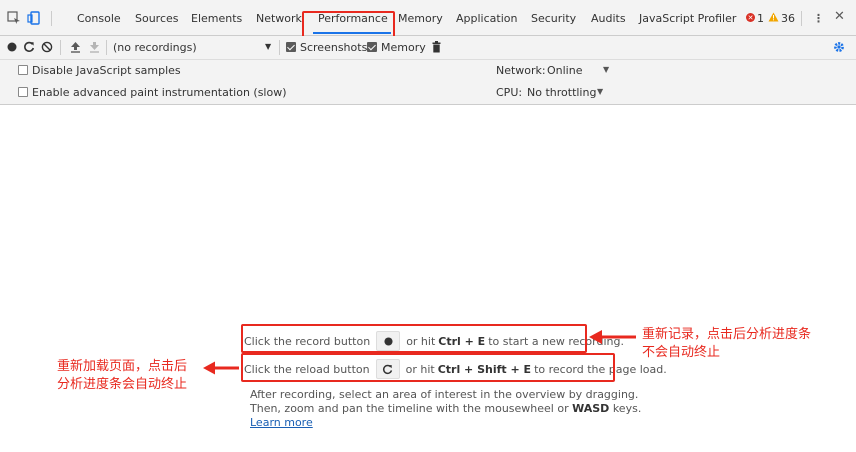  Describe the element at coordinates (727, 334) in the screenshot. I see `annotation-record-line-1: 重新记录，点击后分析进度条` at that location.